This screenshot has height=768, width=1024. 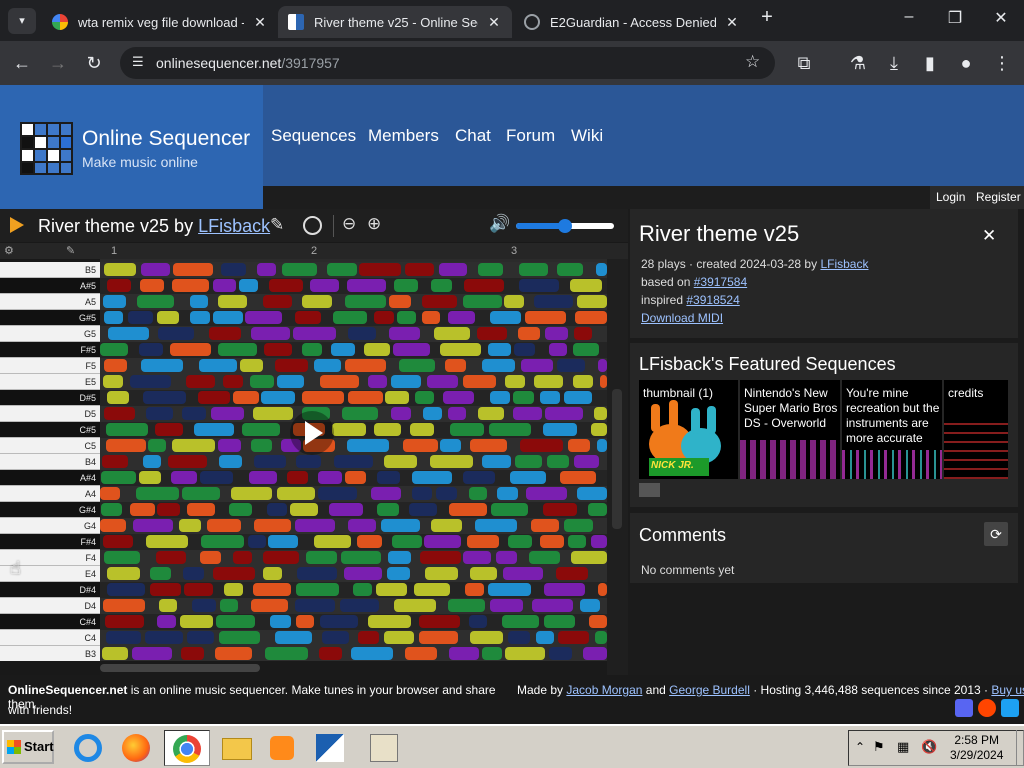 What do you see at coordinates (1020, 748) in the screenshot?
I see `show-desktop-button` at bounding box center [1020, 748].